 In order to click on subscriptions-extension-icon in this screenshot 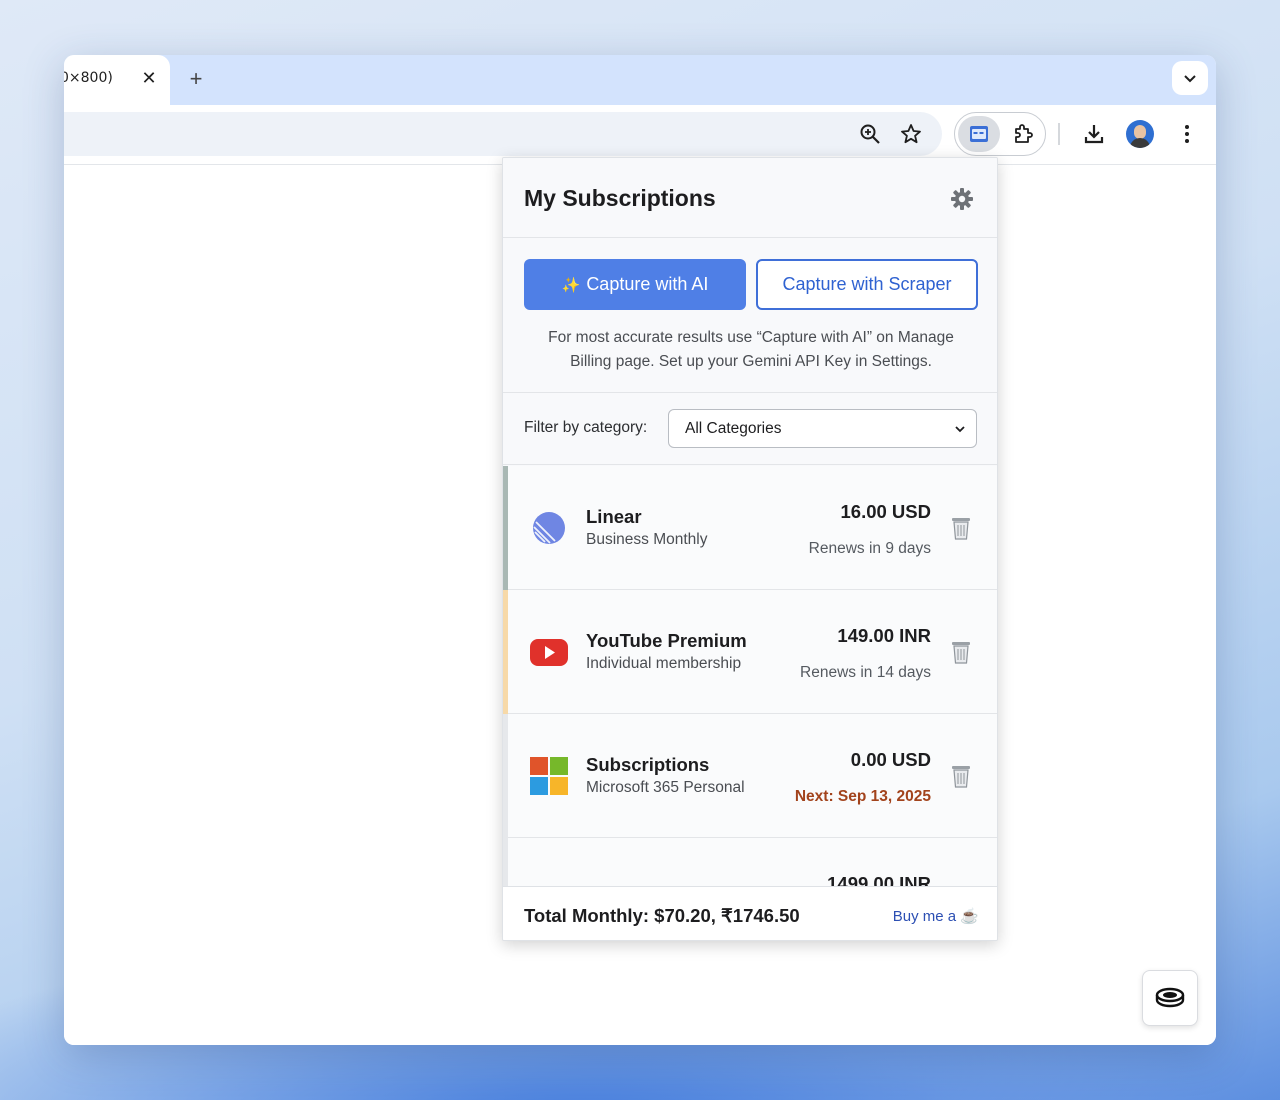, I will do `click(979, 134)`.